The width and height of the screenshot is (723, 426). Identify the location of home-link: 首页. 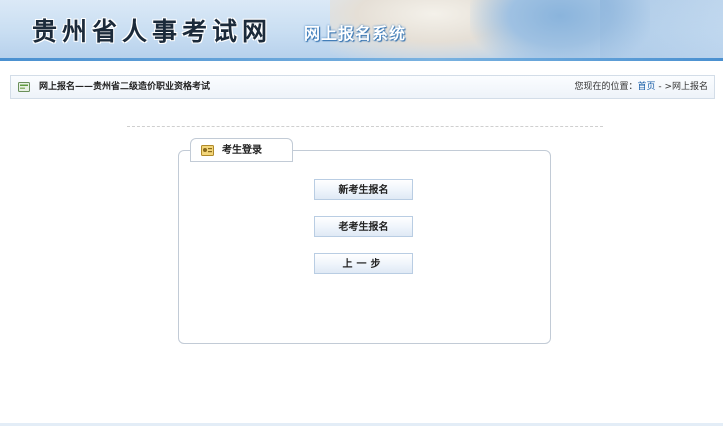
(646, 87).